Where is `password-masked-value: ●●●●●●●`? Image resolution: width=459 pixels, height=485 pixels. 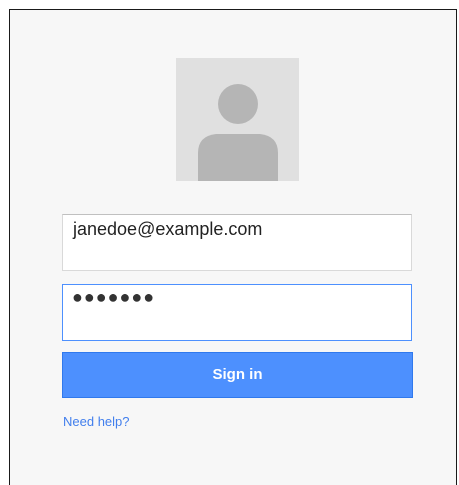 password-masked-value: ●●●●●●● is located at coordinates (114, 297).